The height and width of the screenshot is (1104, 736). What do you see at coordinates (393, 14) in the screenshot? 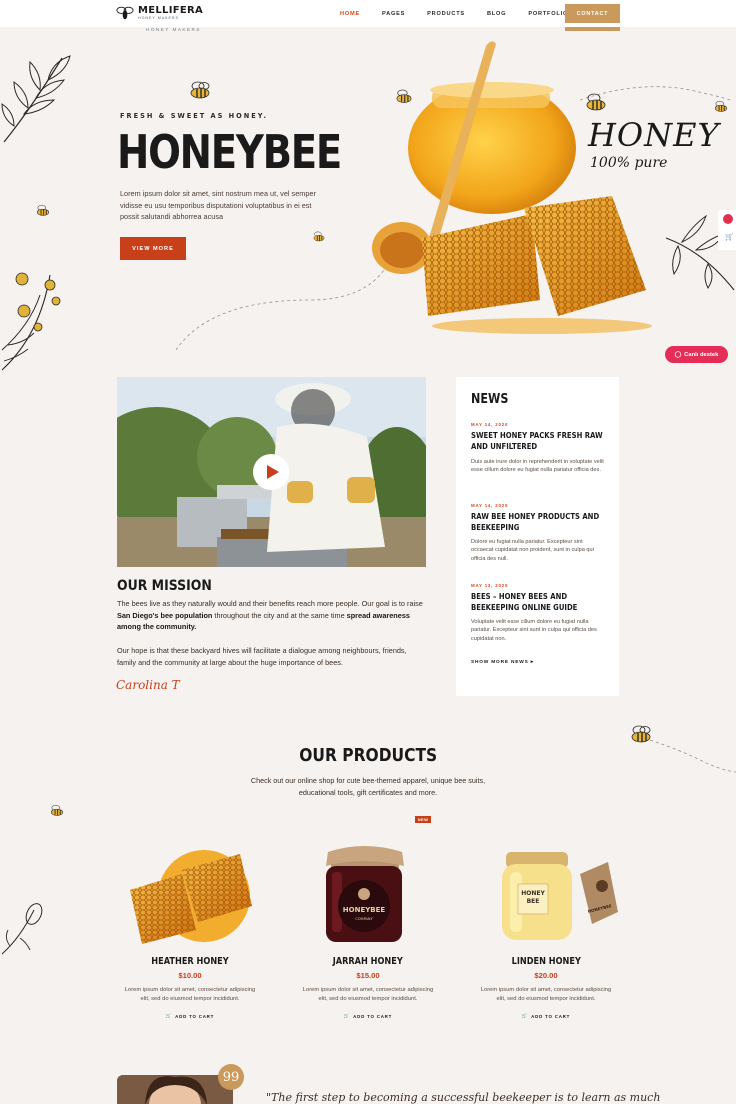
I see `nav-pages: PAGES` at bounding box center [393, 14].